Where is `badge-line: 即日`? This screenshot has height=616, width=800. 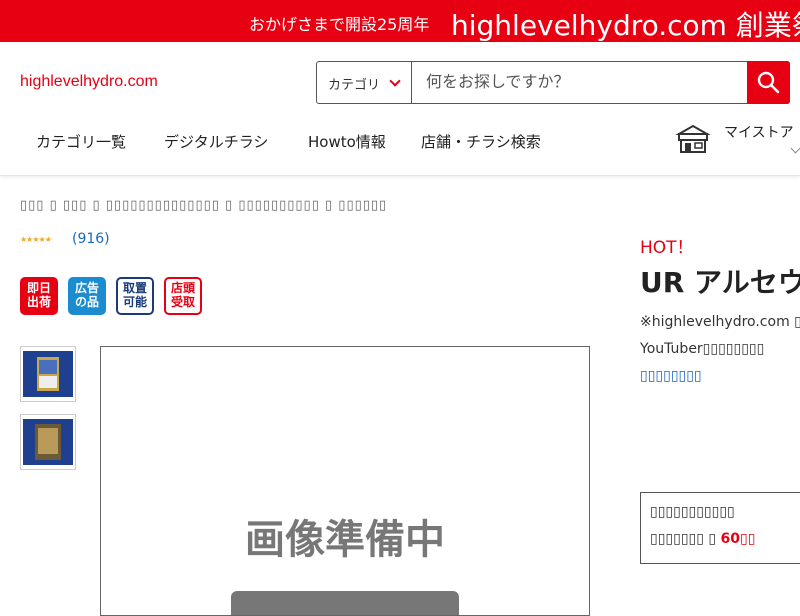 badge-line: 即日 is located at coordinates (38, 288).